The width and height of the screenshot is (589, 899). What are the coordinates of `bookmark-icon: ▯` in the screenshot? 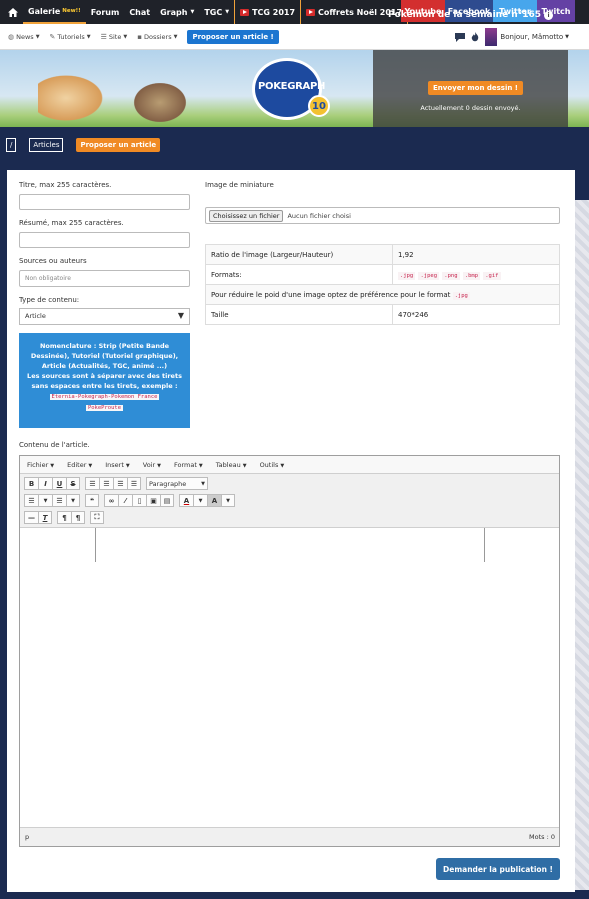 It's located at (139, 500).